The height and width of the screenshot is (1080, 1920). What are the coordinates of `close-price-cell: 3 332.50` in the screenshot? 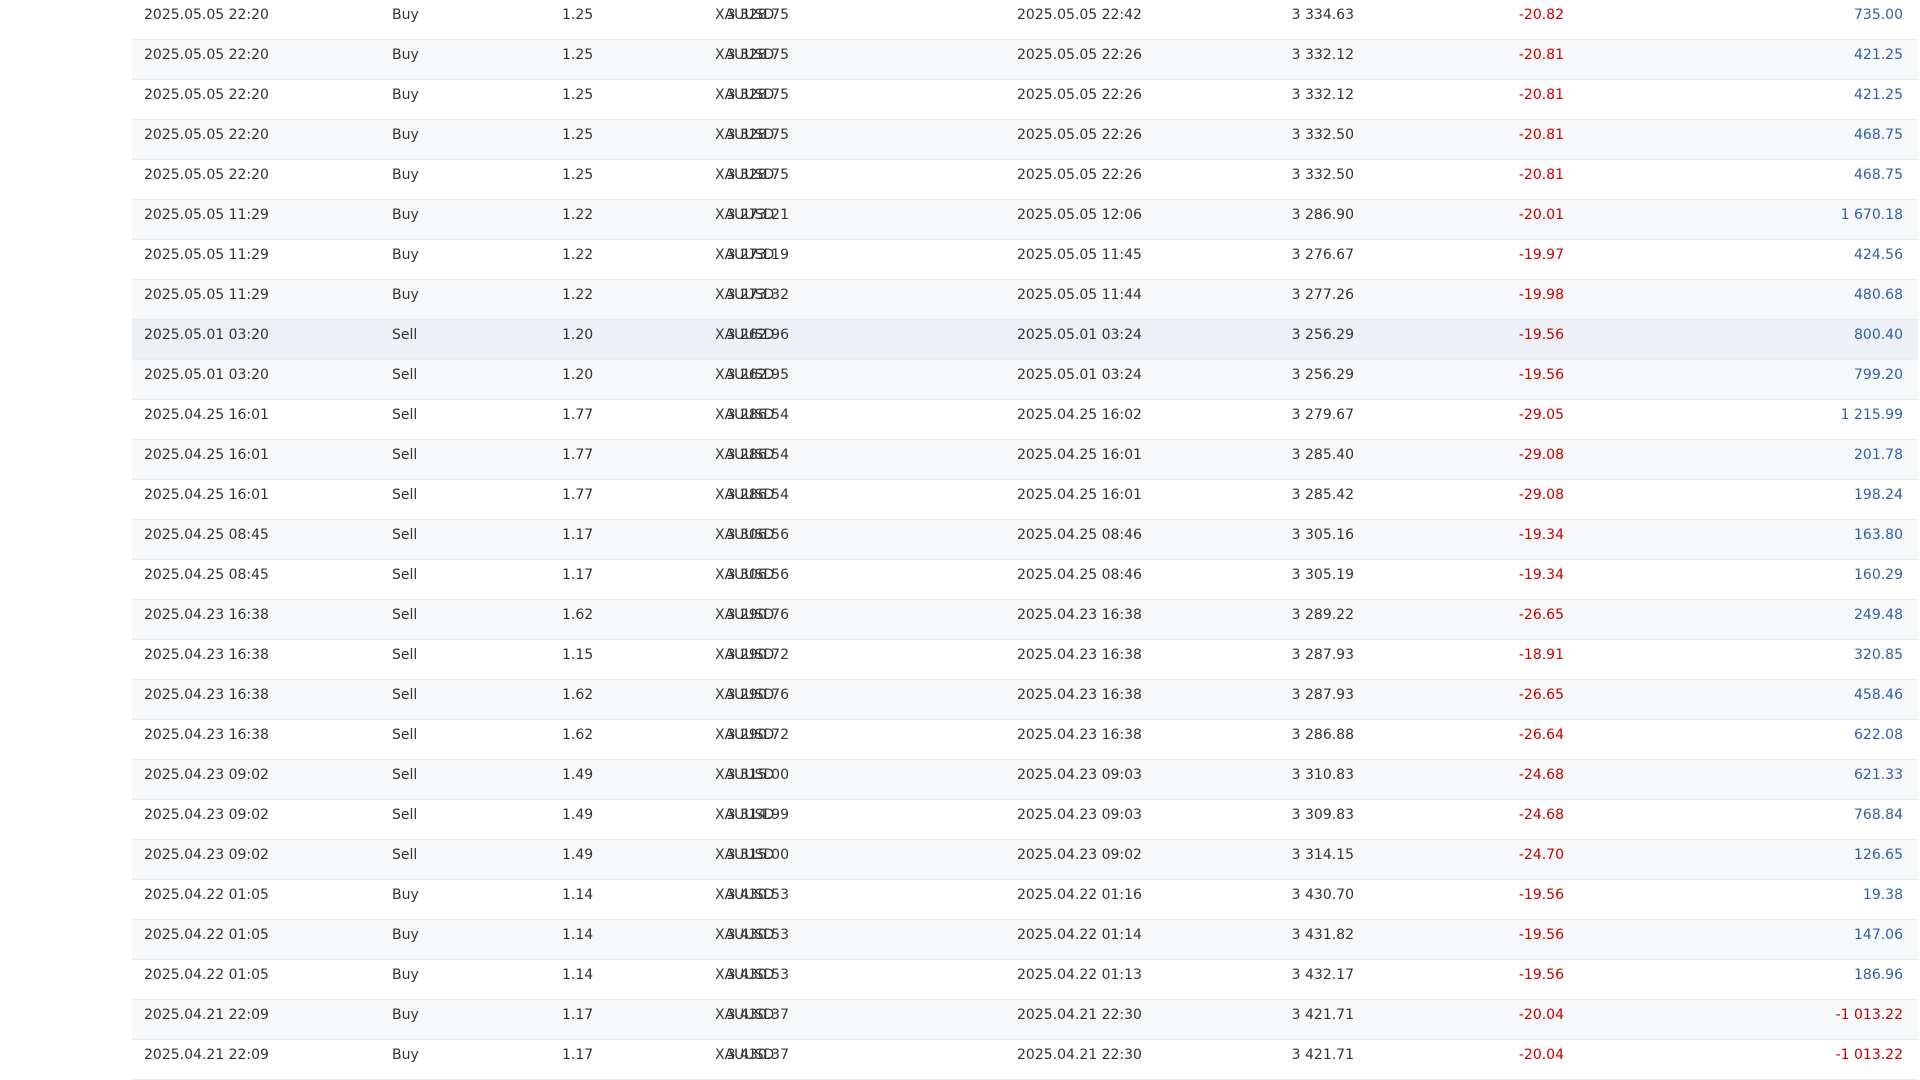 It's located at (1322, 135).